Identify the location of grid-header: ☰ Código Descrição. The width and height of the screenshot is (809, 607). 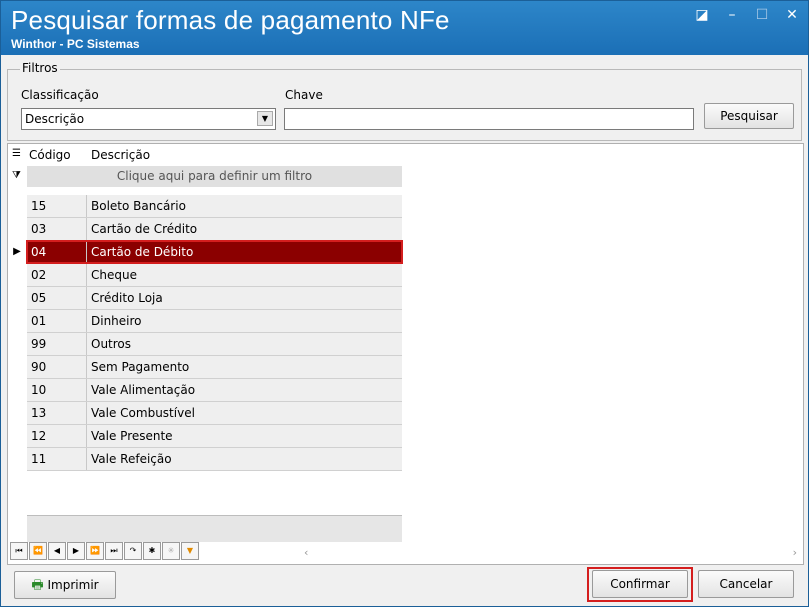
(205, 155).